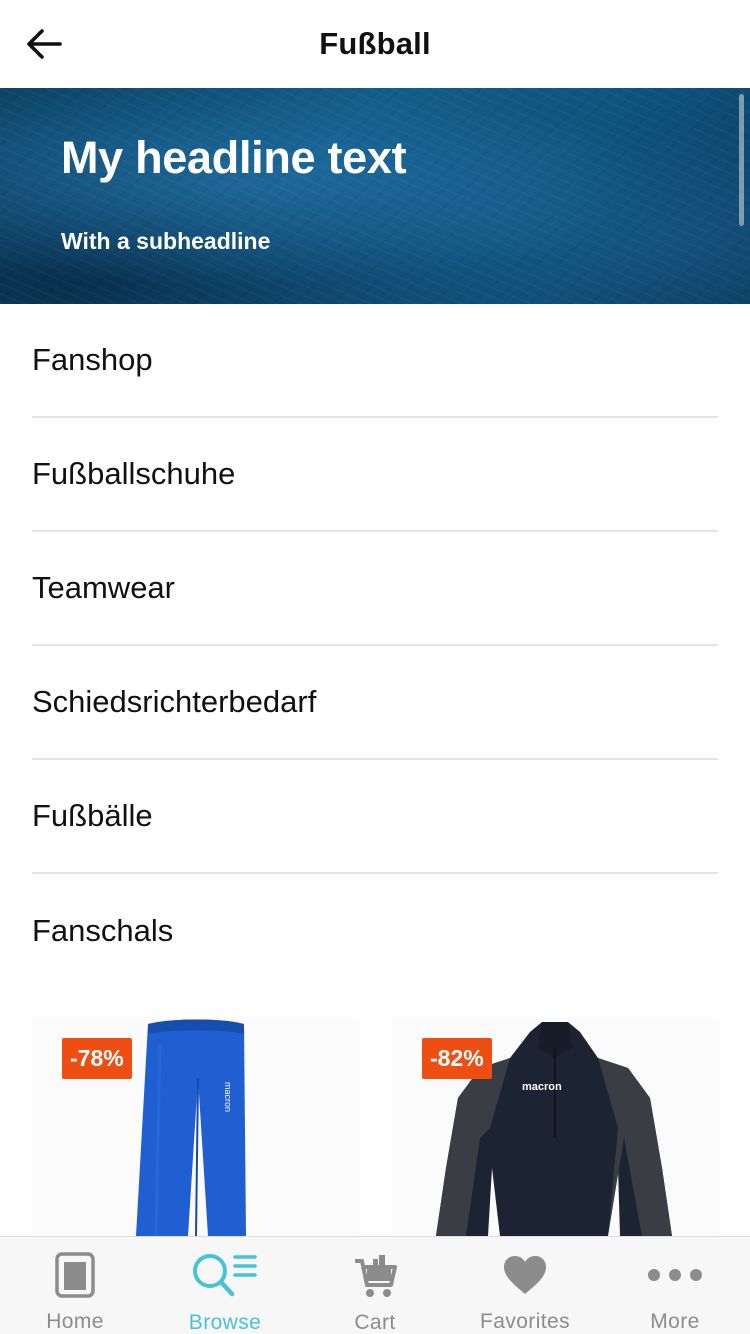 This screenshot has height=1334, width=750. I want to click on category-label: Fanschals, so click(103, 930).